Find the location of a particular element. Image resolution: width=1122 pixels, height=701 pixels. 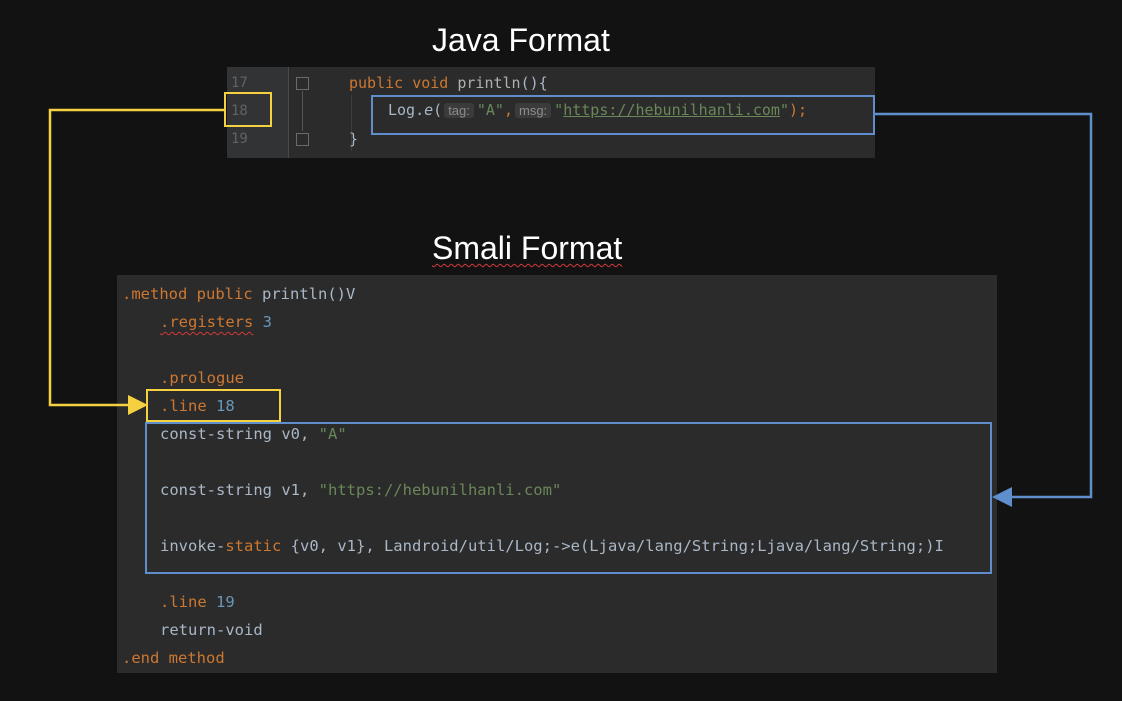

blue-connector is located at coordinates (984, 305).